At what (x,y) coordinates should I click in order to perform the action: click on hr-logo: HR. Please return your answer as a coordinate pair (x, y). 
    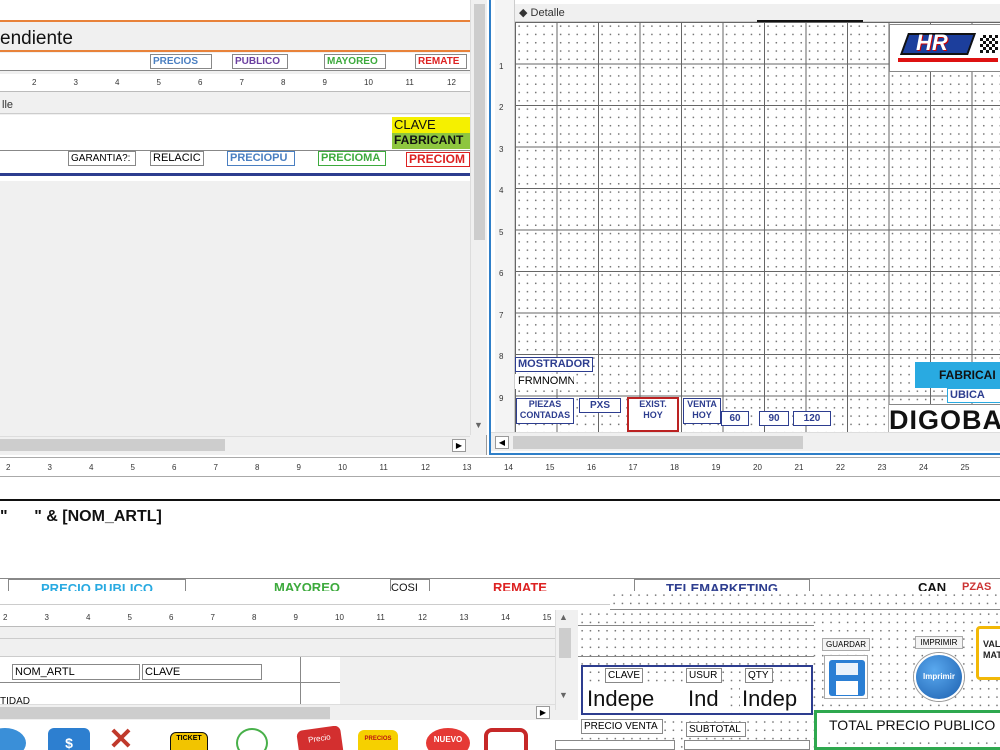
    Looking at the image, I should click on (944, 48).